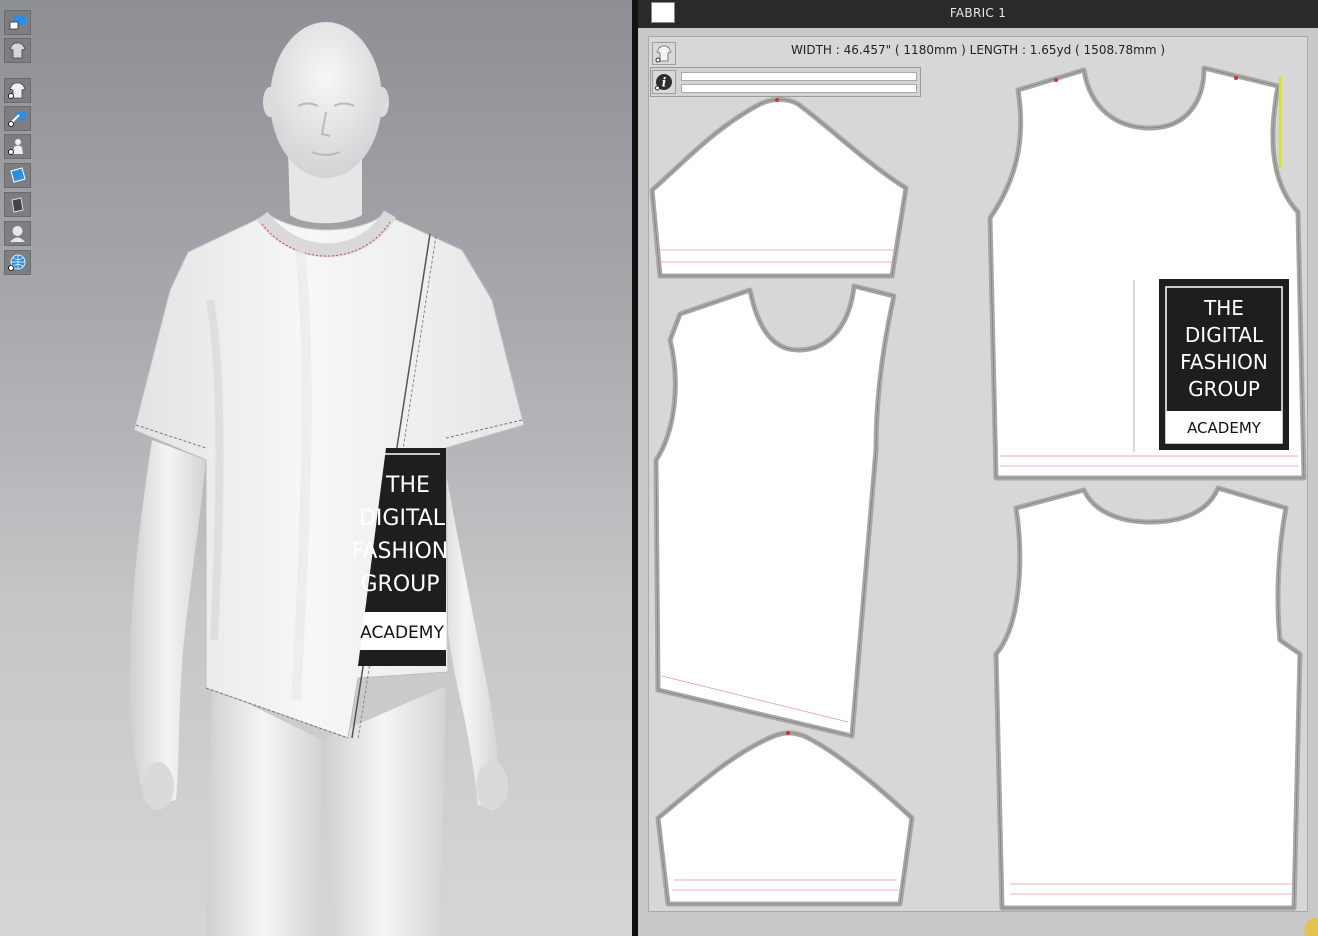 The width and height of the screenshot is (1318, 936). Describe the element at coordinates (1224, 428) in the screenshot. I see `pattern-print-sub: ACADEMY` at that location.